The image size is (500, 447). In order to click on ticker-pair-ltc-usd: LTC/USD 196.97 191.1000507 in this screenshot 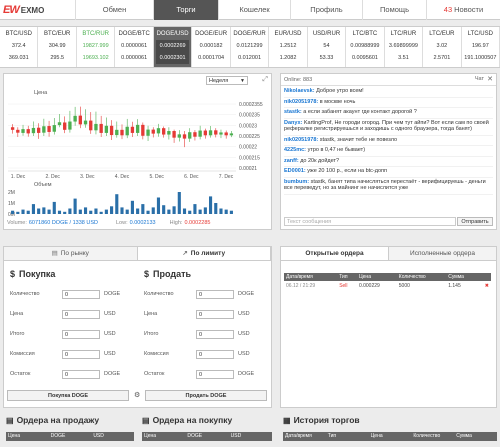, I will do `click(481, 47)`.